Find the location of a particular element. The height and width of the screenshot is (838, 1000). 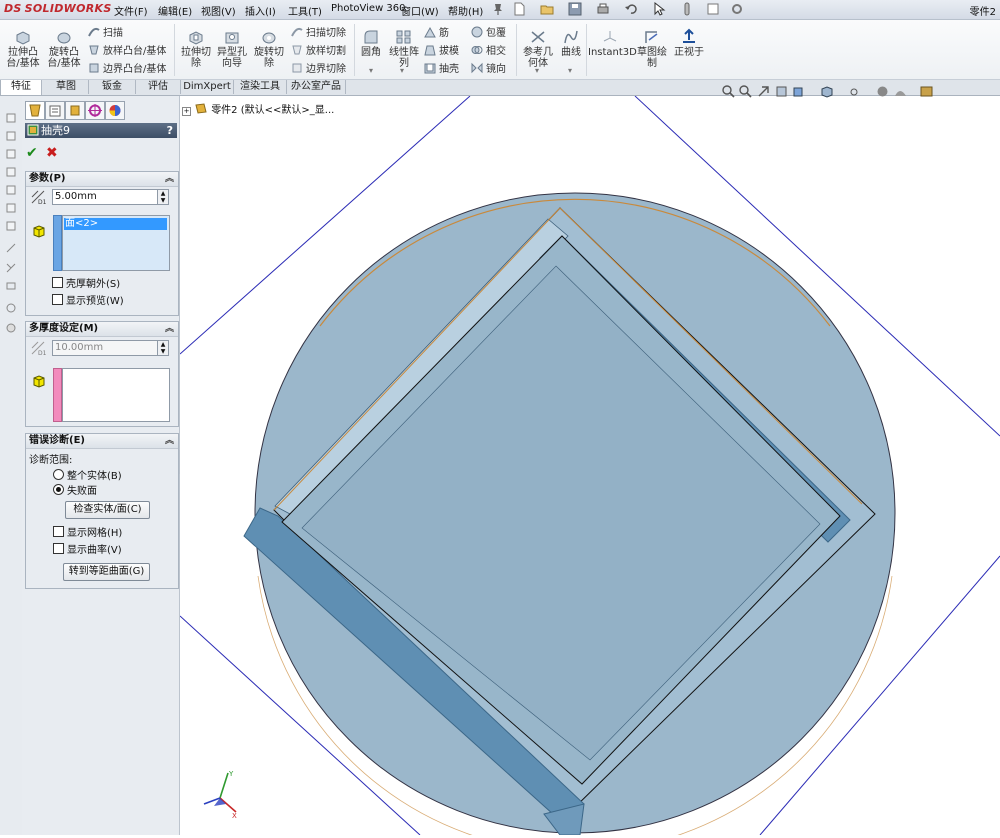

revolve-boss-button: 旋转凸 台/基体 is located at coordinates (64, 48).